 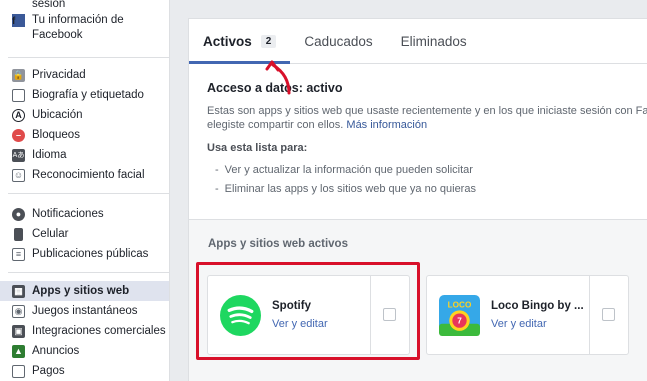 I want to click on globe-icon: ●, so click(x=18, y=214).